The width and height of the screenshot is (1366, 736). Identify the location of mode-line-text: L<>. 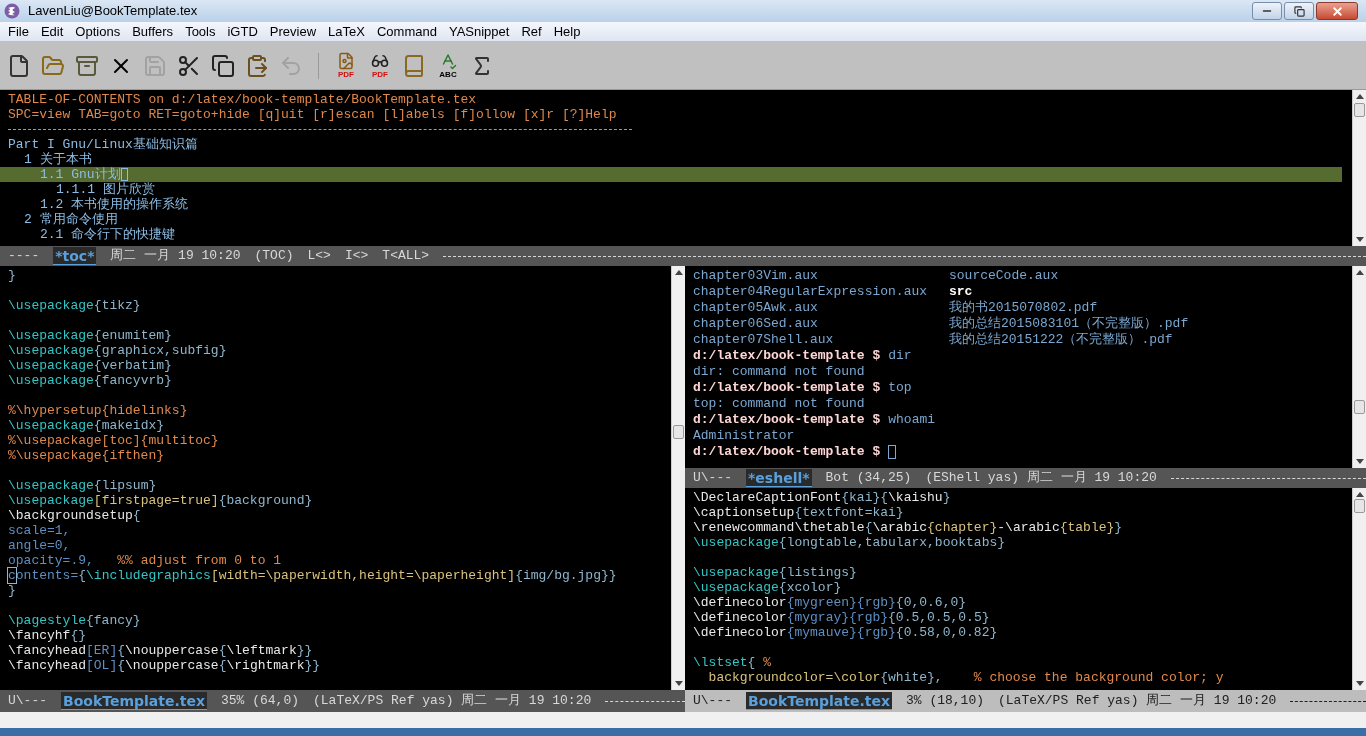
(319, 256).